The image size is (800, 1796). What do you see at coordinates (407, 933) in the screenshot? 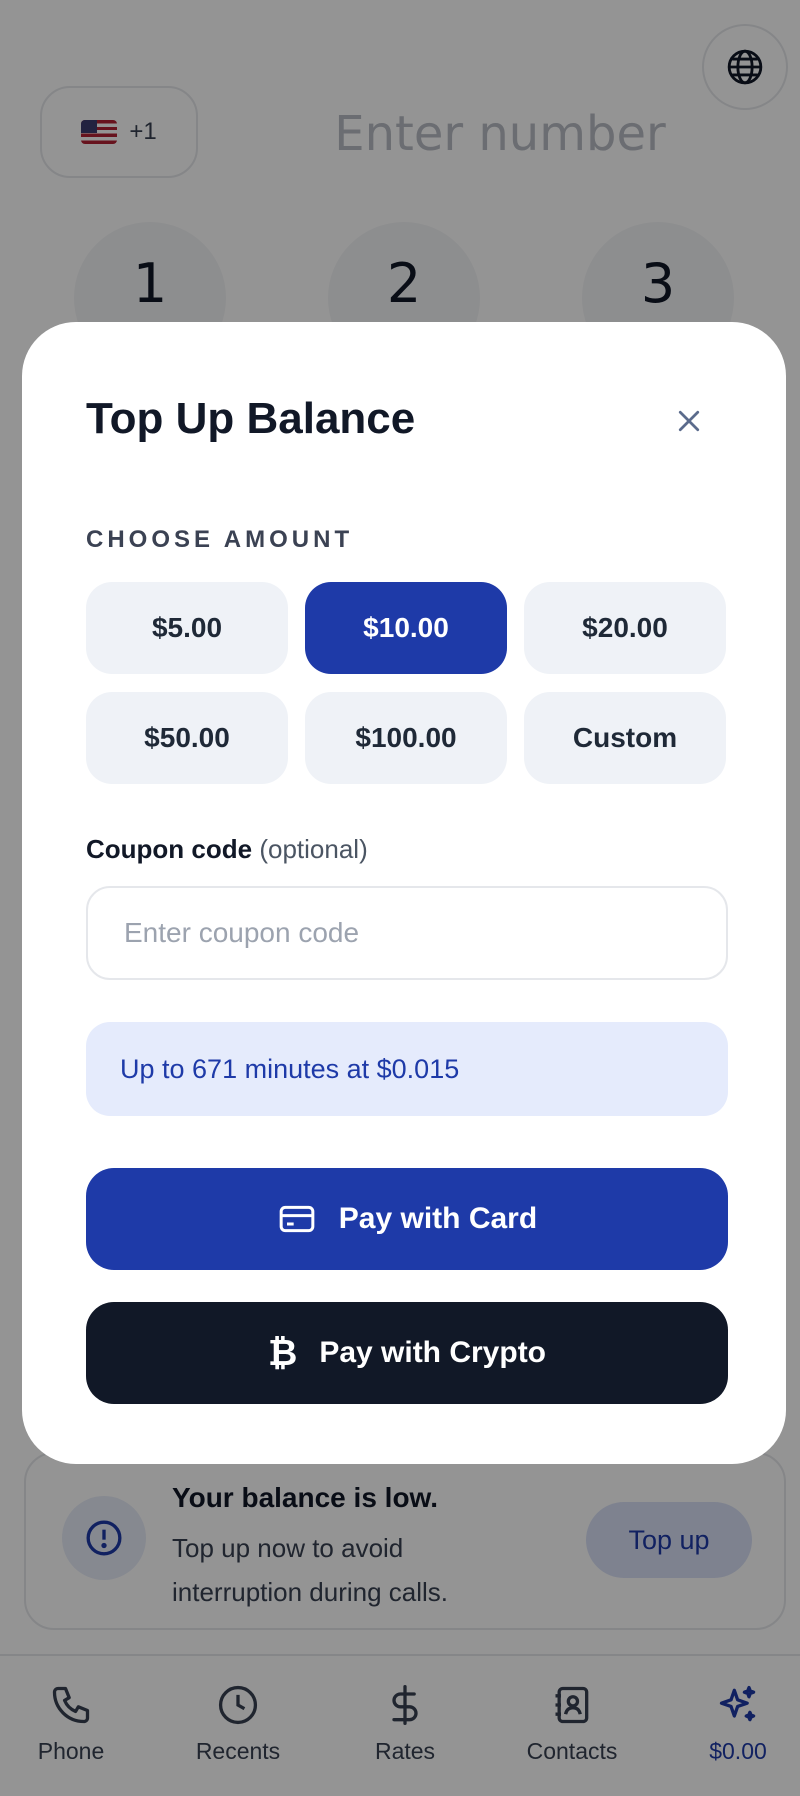
I see `coupon-code-input` at bounding box center [407, 933].